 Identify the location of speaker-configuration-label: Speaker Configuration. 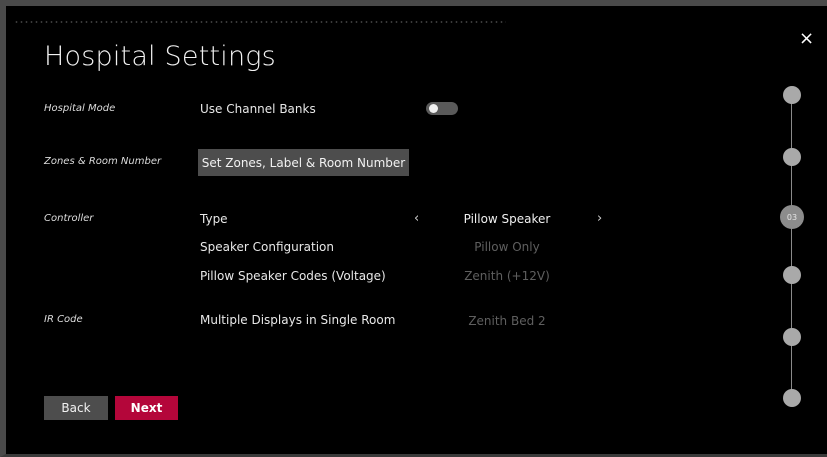
(267, 247).